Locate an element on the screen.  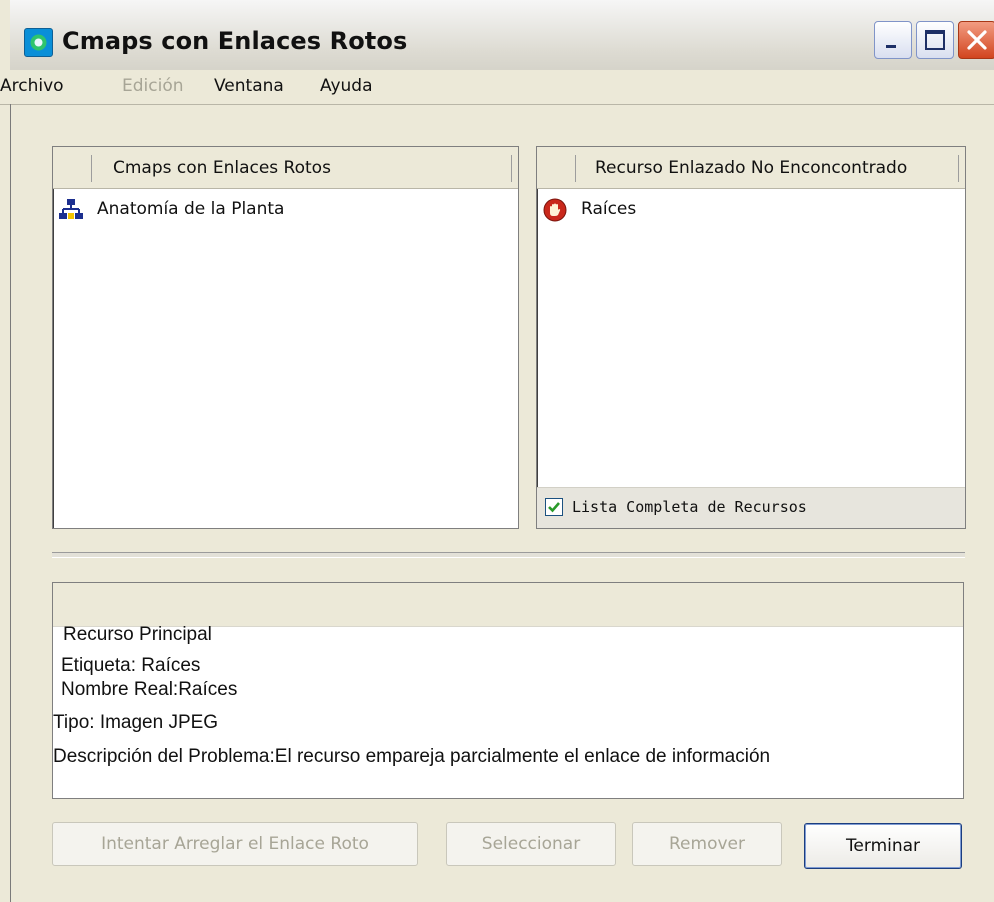
type-field: Tipo: Imagen JPEG is located at coordinates (136, 722).